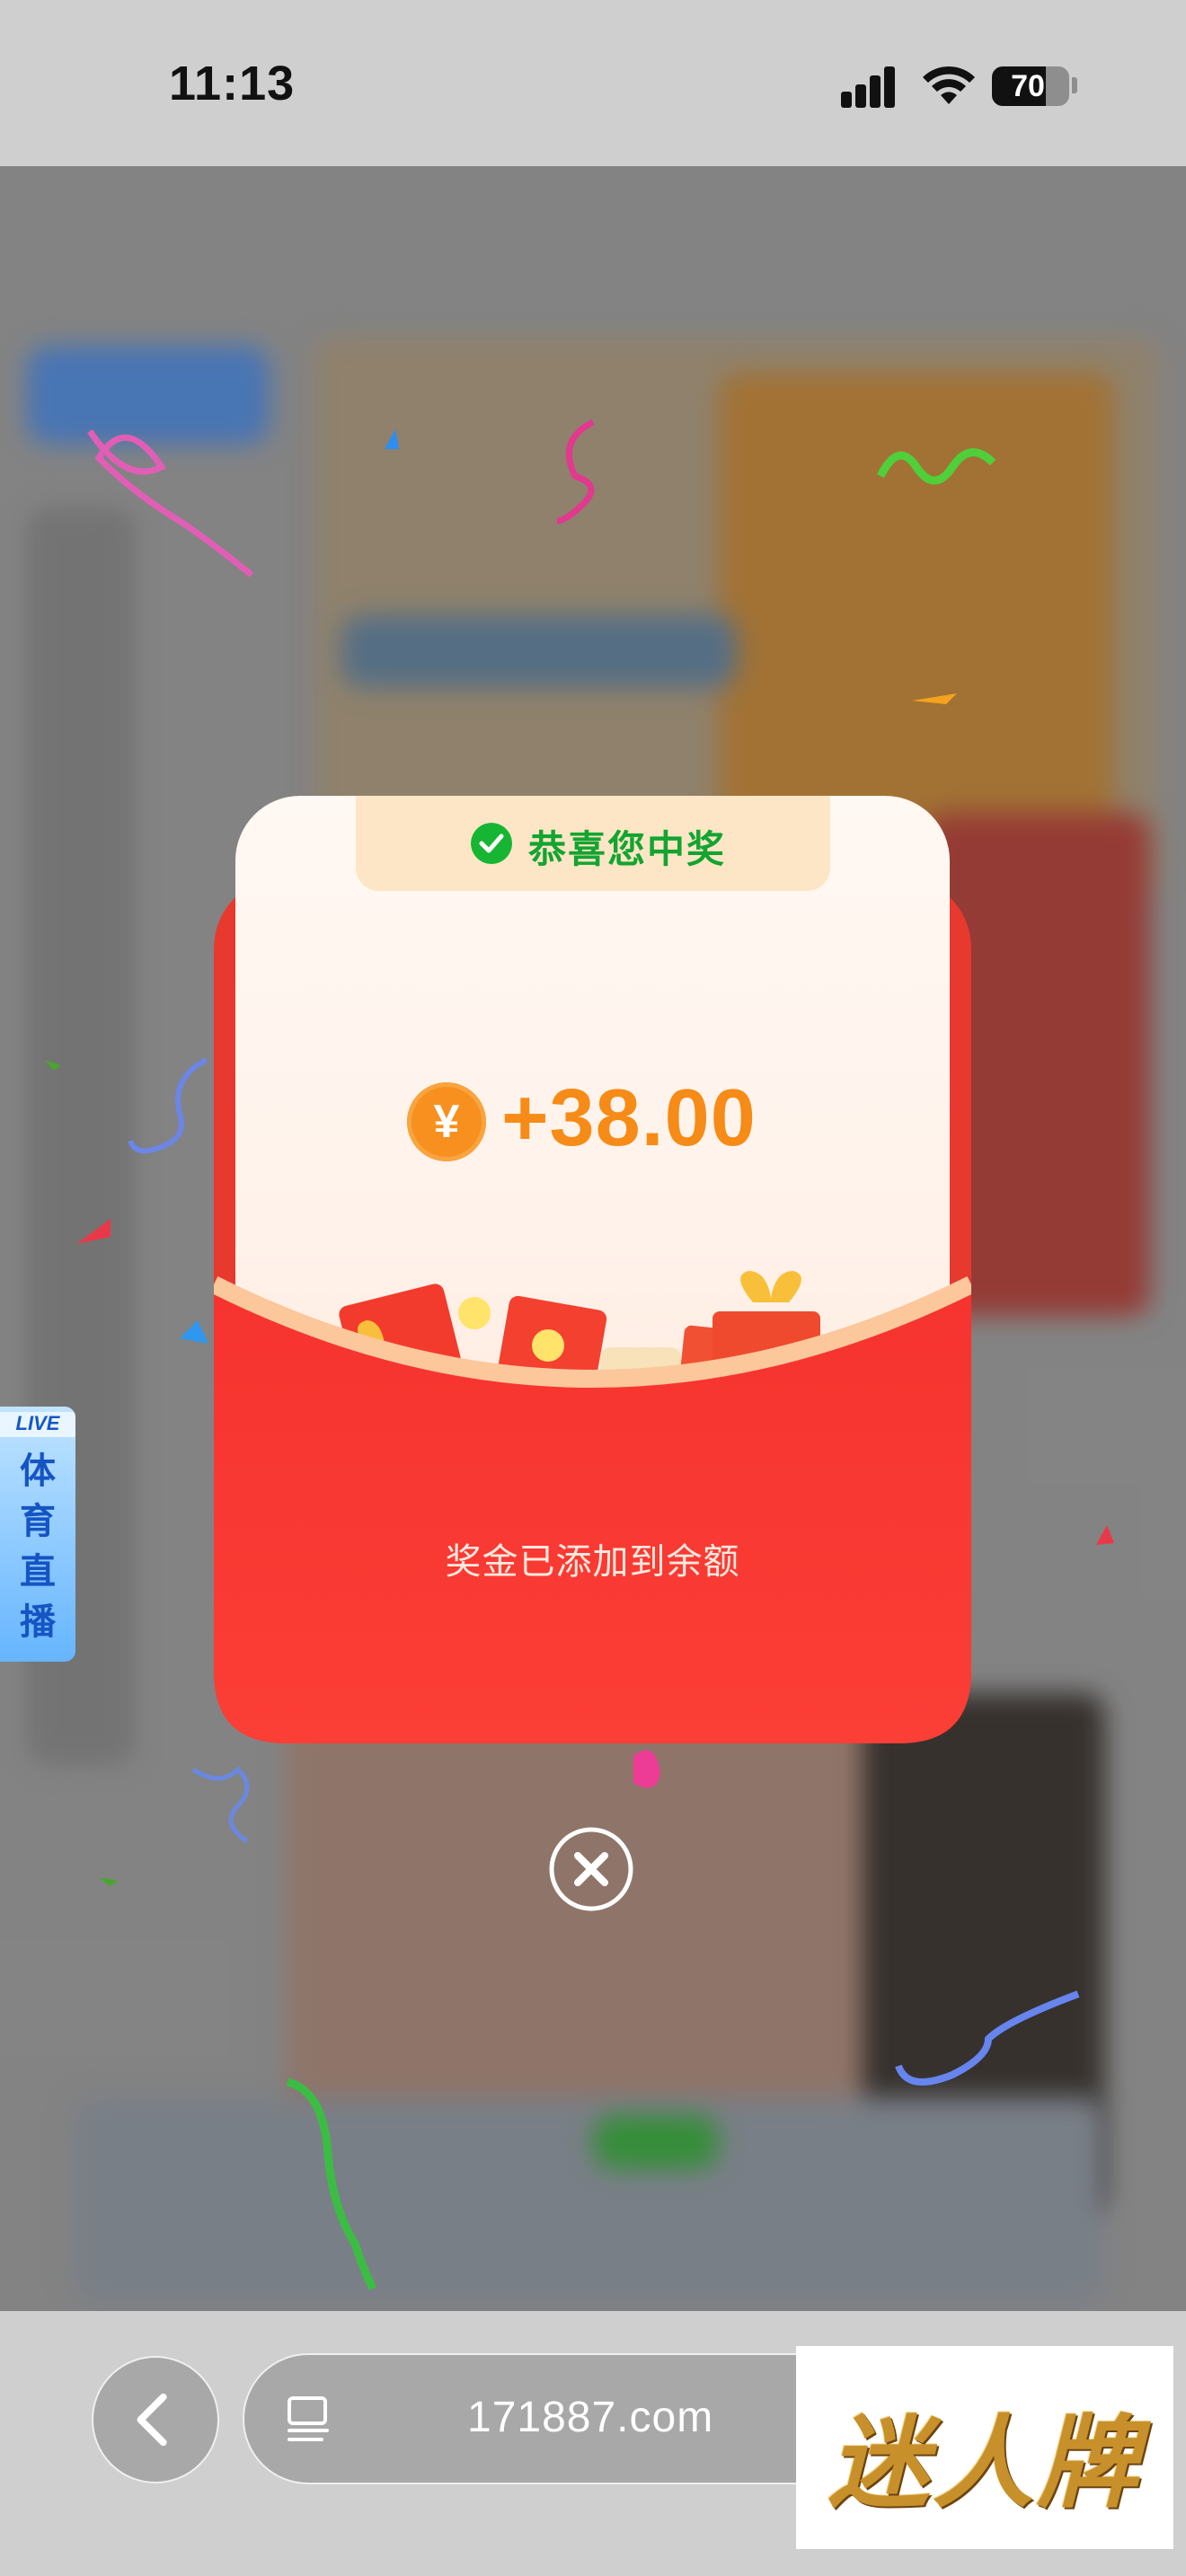  I want to click on back-chevron-icon, so click(152, 2420).